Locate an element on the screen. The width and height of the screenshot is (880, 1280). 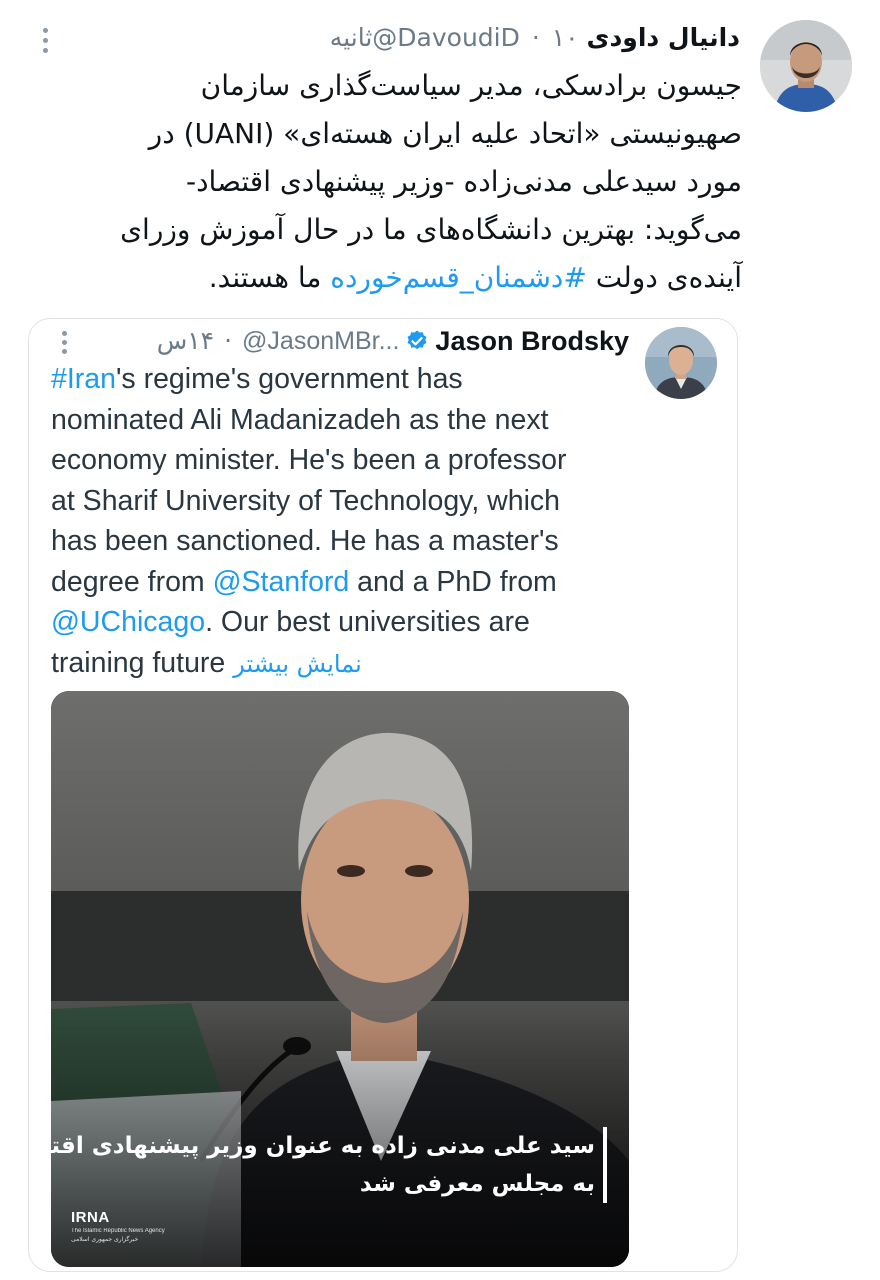
quote-line: @UChicago. Our best universities are is located at coordinates (381, 622).